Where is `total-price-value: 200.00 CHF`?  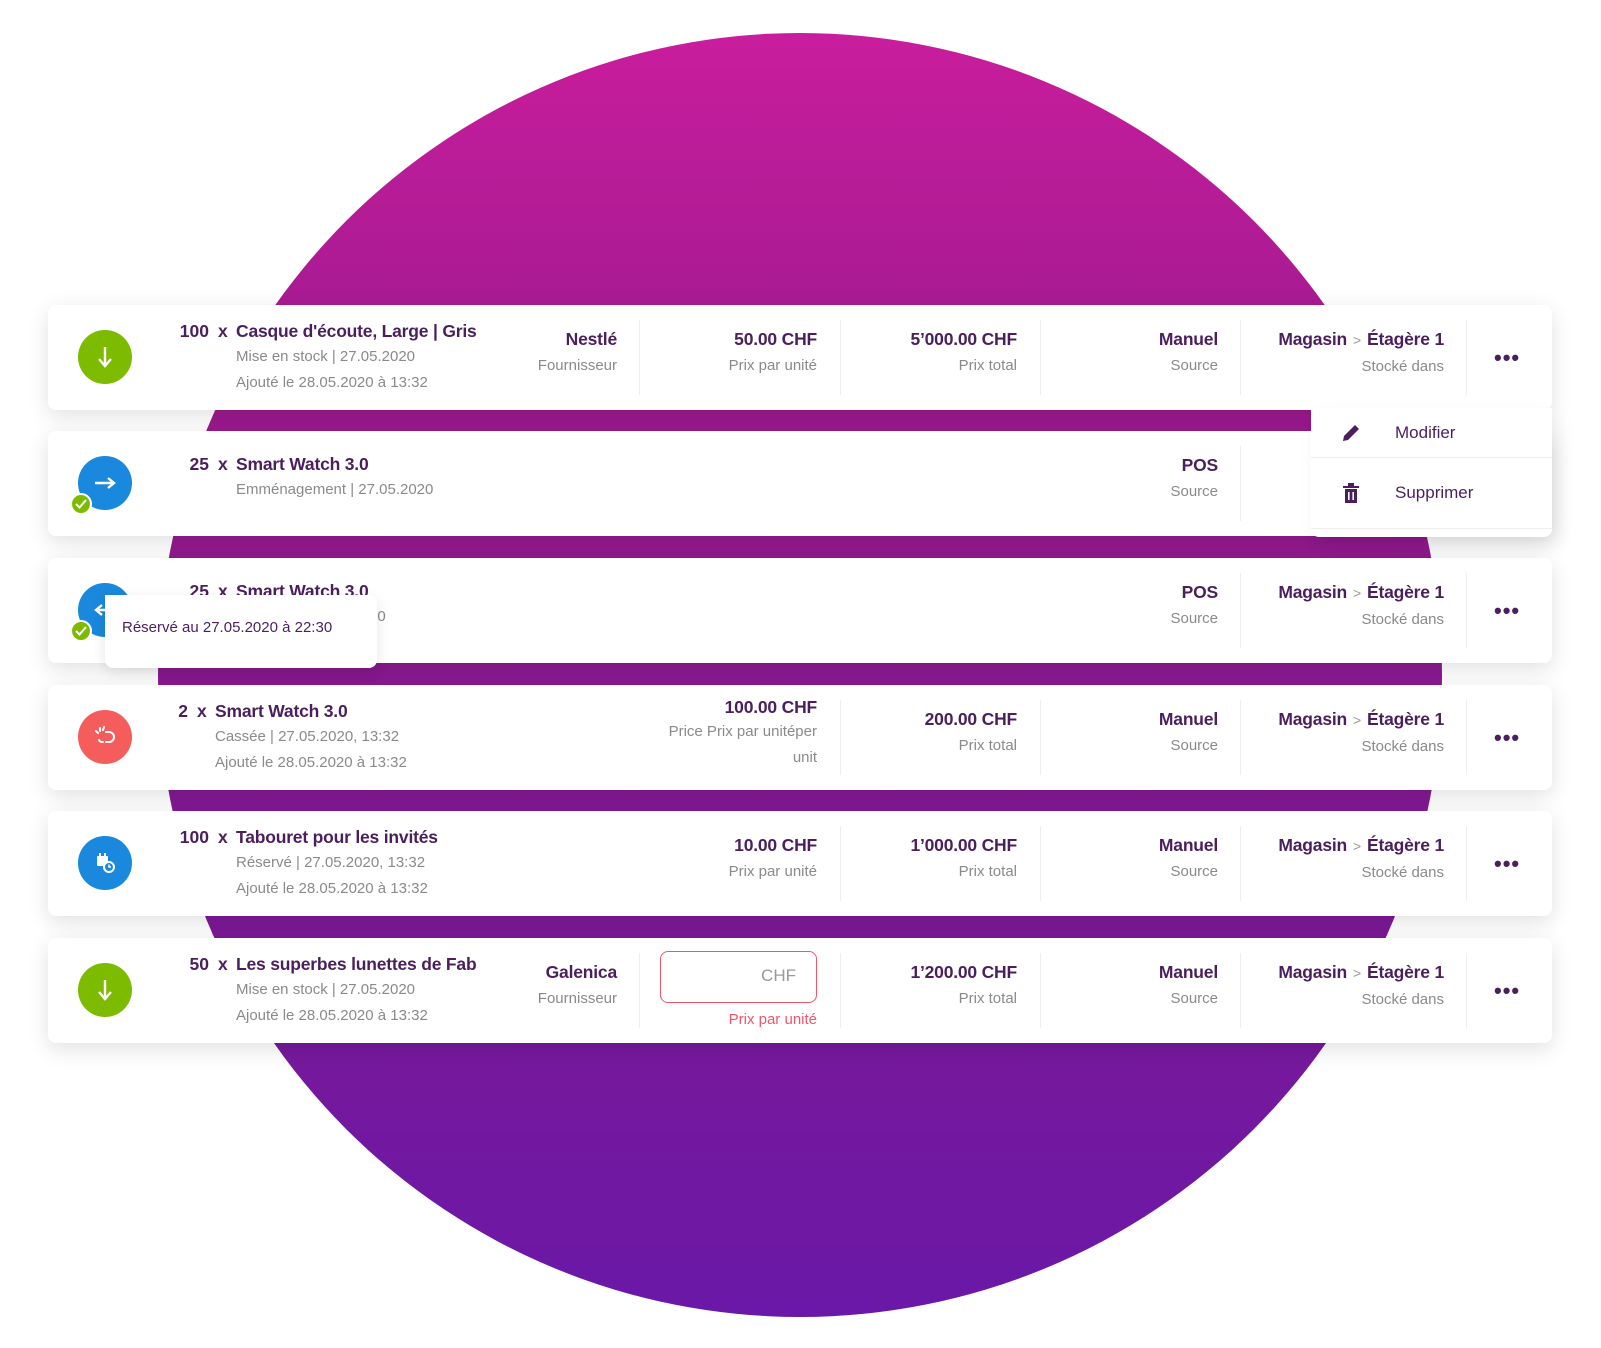 total-price-value: 200.00 CHF is located at coordinates (971, 719).